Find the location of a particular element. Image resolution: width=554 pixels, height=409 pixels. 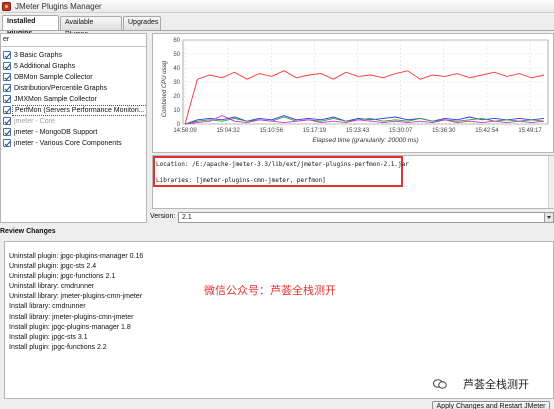

x-tick-label: 15:17:19 is located at coordinates (315, 131).